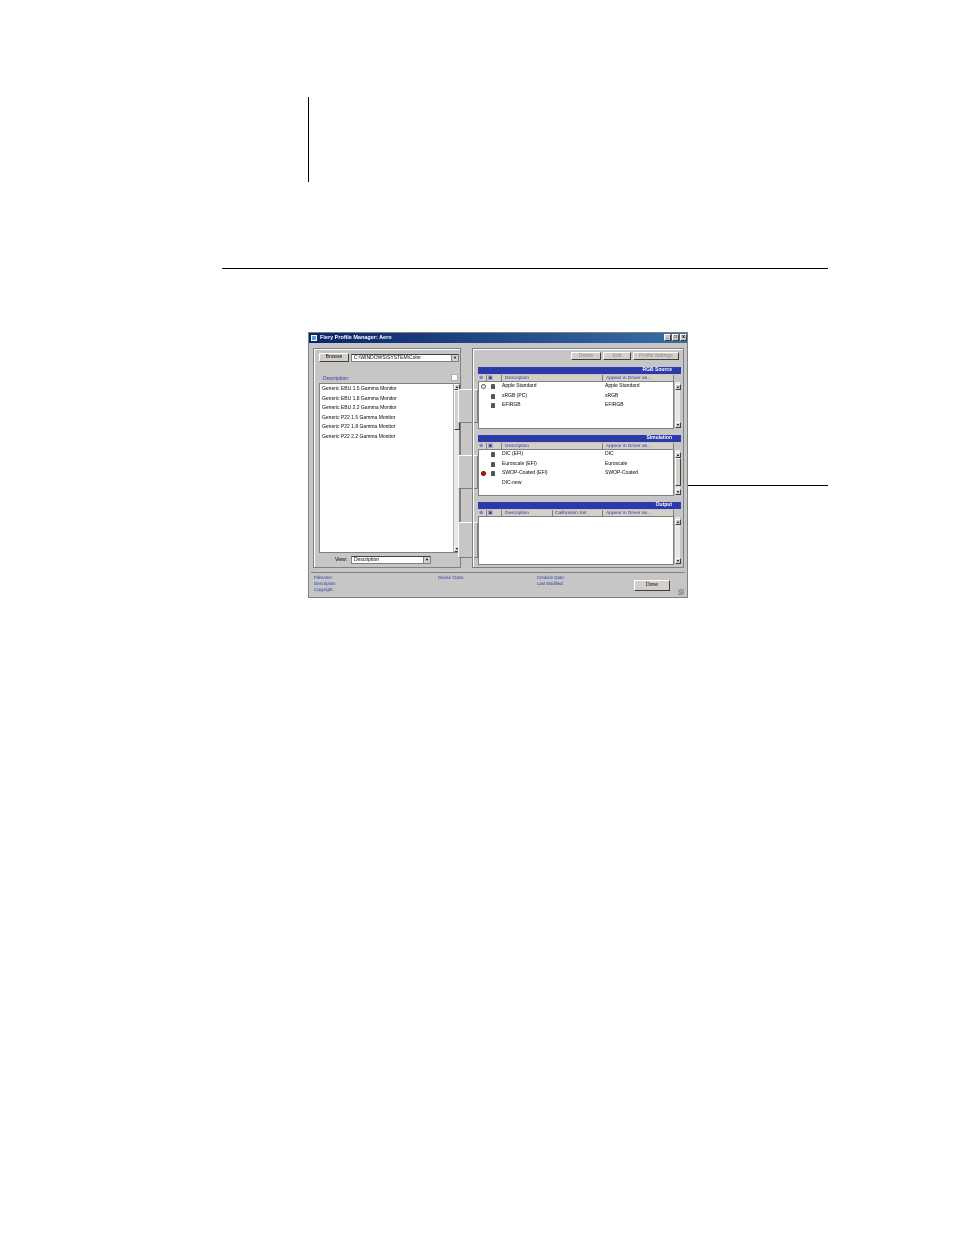 The image size is (954, 1235). Describe the element at coordinates (483, 386) in the screenshot. I see `default-profile-icon` at that location.